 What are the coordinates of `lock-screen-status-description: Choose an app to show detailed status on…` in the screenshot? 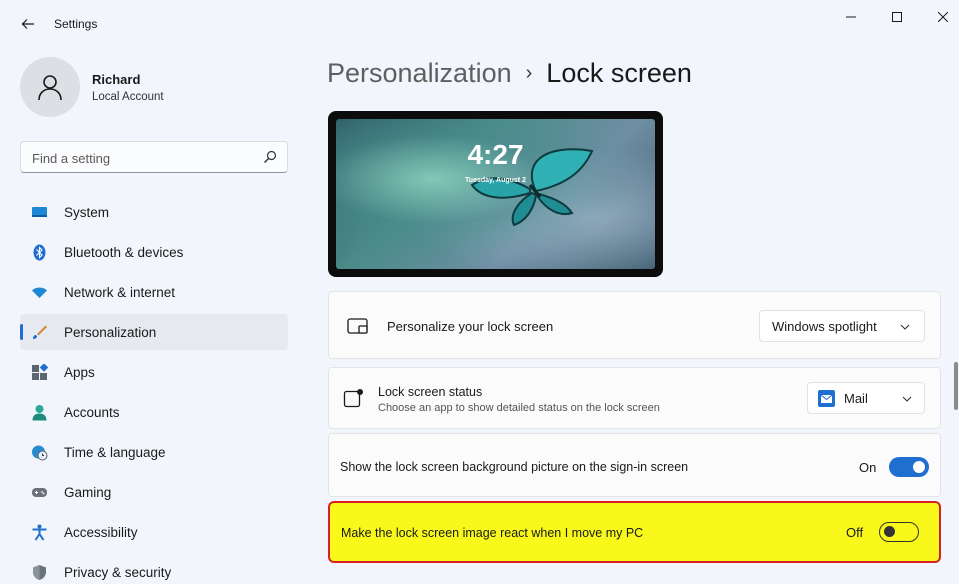 It's located at (519, 408).